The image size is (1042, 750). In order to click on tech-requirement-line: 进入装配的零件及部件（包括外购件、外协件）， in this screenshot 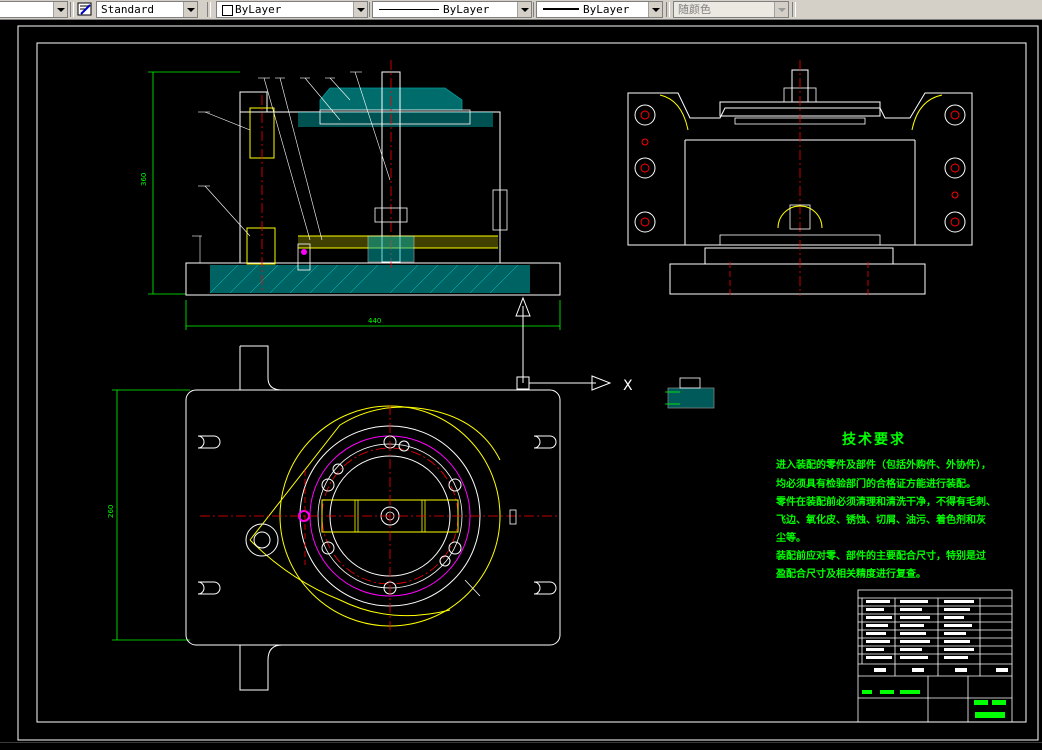, I will do `click(883, 465)`.